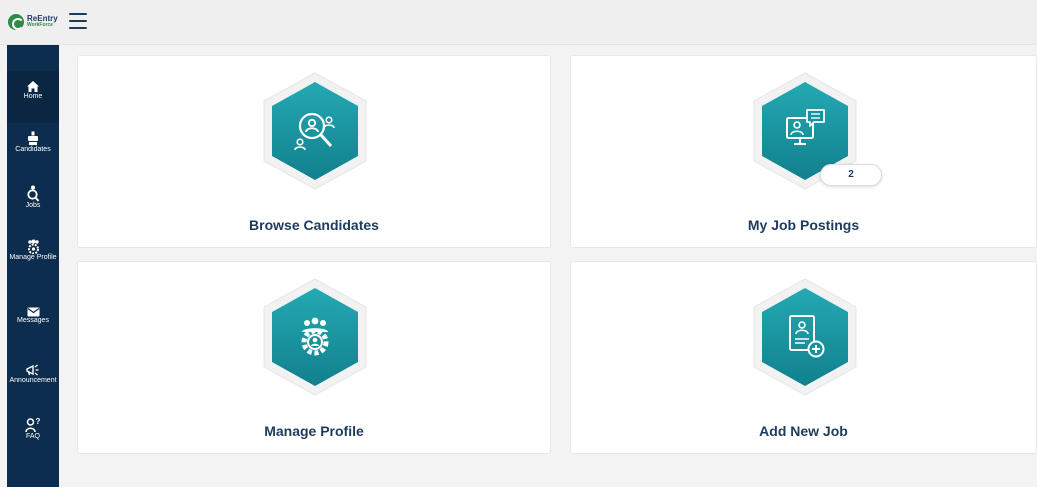  I want to click on job-postings-count-badge: 2, so click(851, 175).